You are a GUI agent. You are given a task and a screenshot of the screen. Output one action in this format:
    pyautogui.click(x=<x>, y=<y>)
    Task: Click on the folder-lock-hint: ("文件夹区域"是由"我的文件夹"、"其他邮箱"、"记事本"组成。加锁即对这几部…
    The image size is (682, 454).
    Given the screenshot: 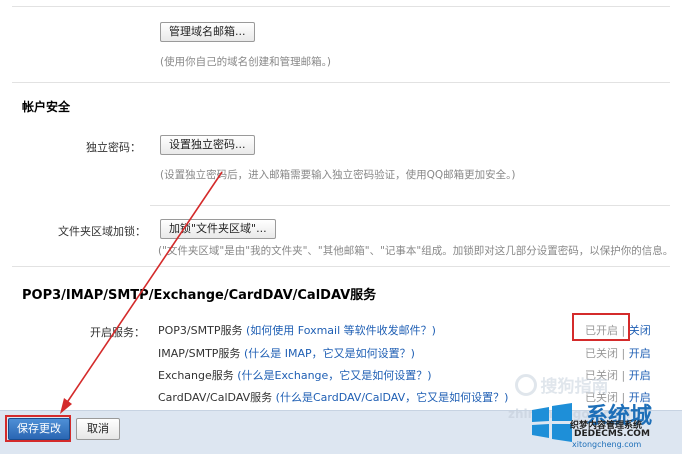 What is the action you would take?
    pyautogui.click(x=416, y=251)
    